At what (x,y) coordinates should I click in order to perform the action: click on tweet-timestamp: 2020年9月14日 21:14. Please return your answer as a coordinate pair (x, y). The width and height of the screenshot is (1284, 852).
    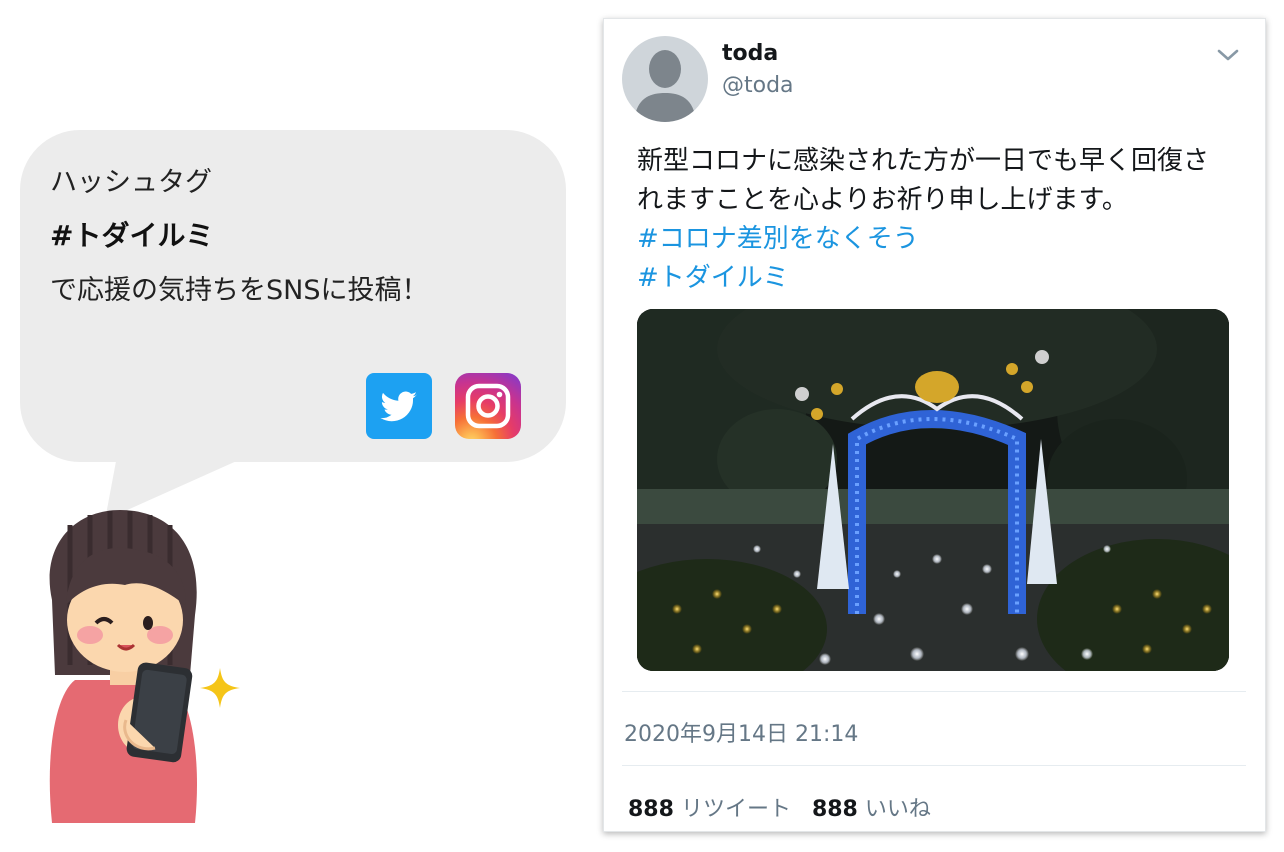
    Looking at the image, I should click on (741, 732).